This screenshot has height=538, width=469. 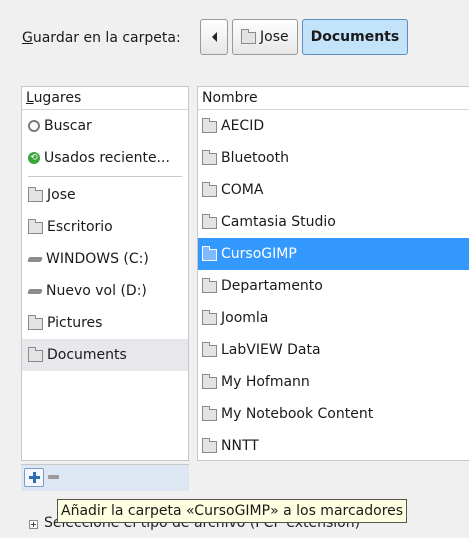 I want to click on file-row: Camtasia Studio, so click(x=333, y=222).